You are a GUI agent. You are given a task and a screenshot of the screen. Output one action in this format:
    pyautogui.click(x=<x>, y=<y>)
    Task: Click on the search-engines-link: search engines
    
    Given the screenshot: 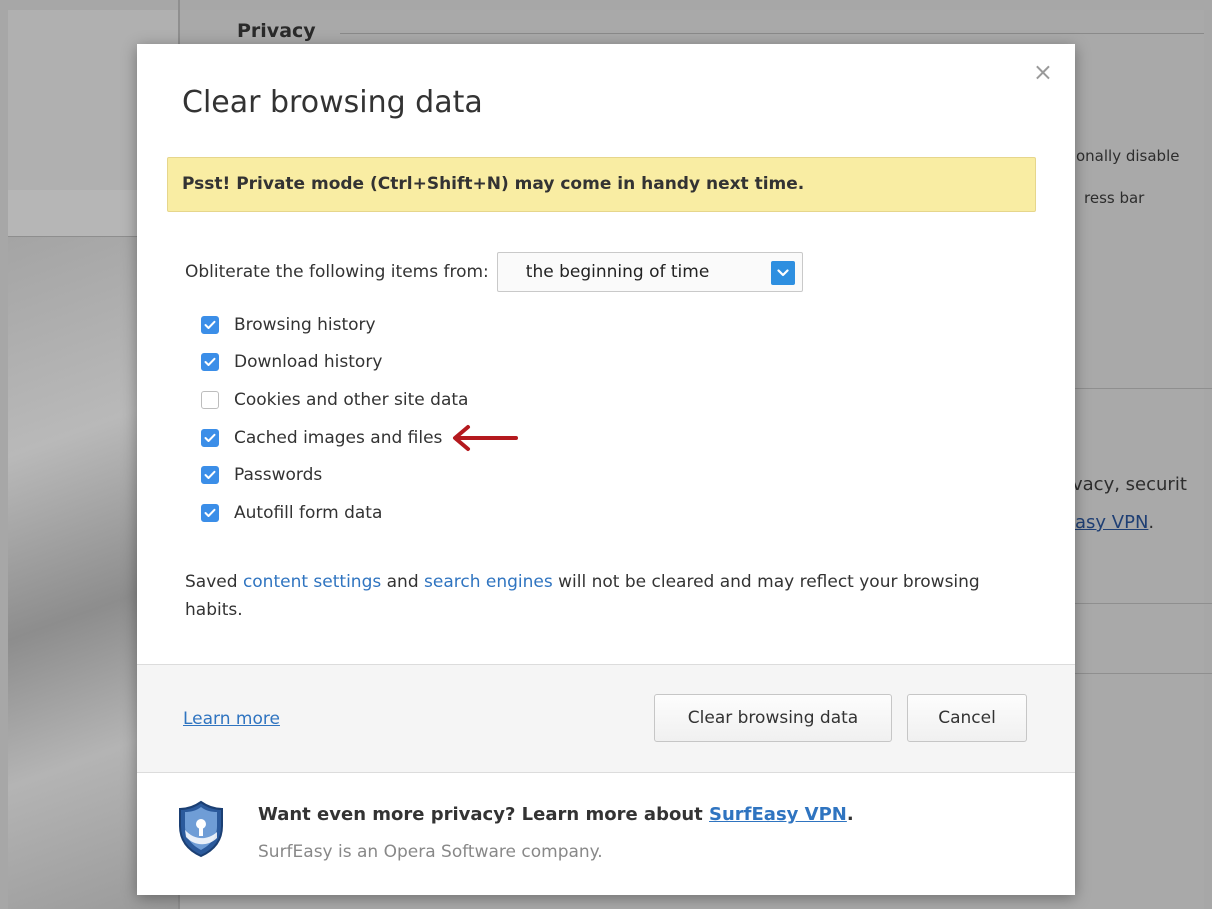 What is the action you would take?
    pyautogui.click(x=488, y=582)
    